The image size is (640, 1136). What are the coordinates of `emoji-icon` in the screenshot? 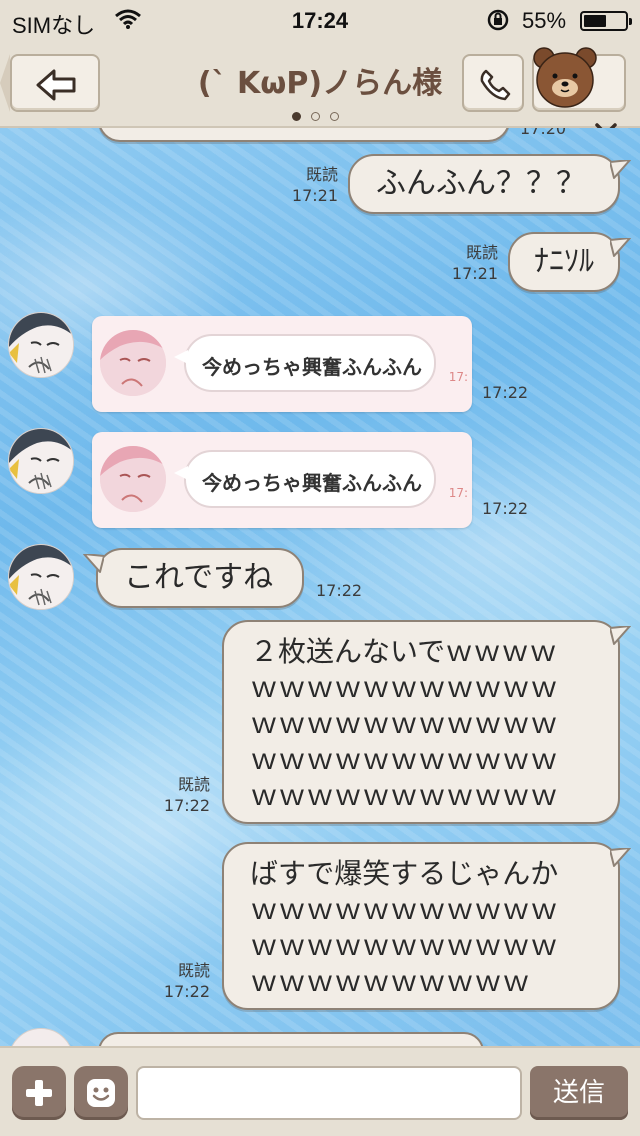 It's located at (101, 1093).